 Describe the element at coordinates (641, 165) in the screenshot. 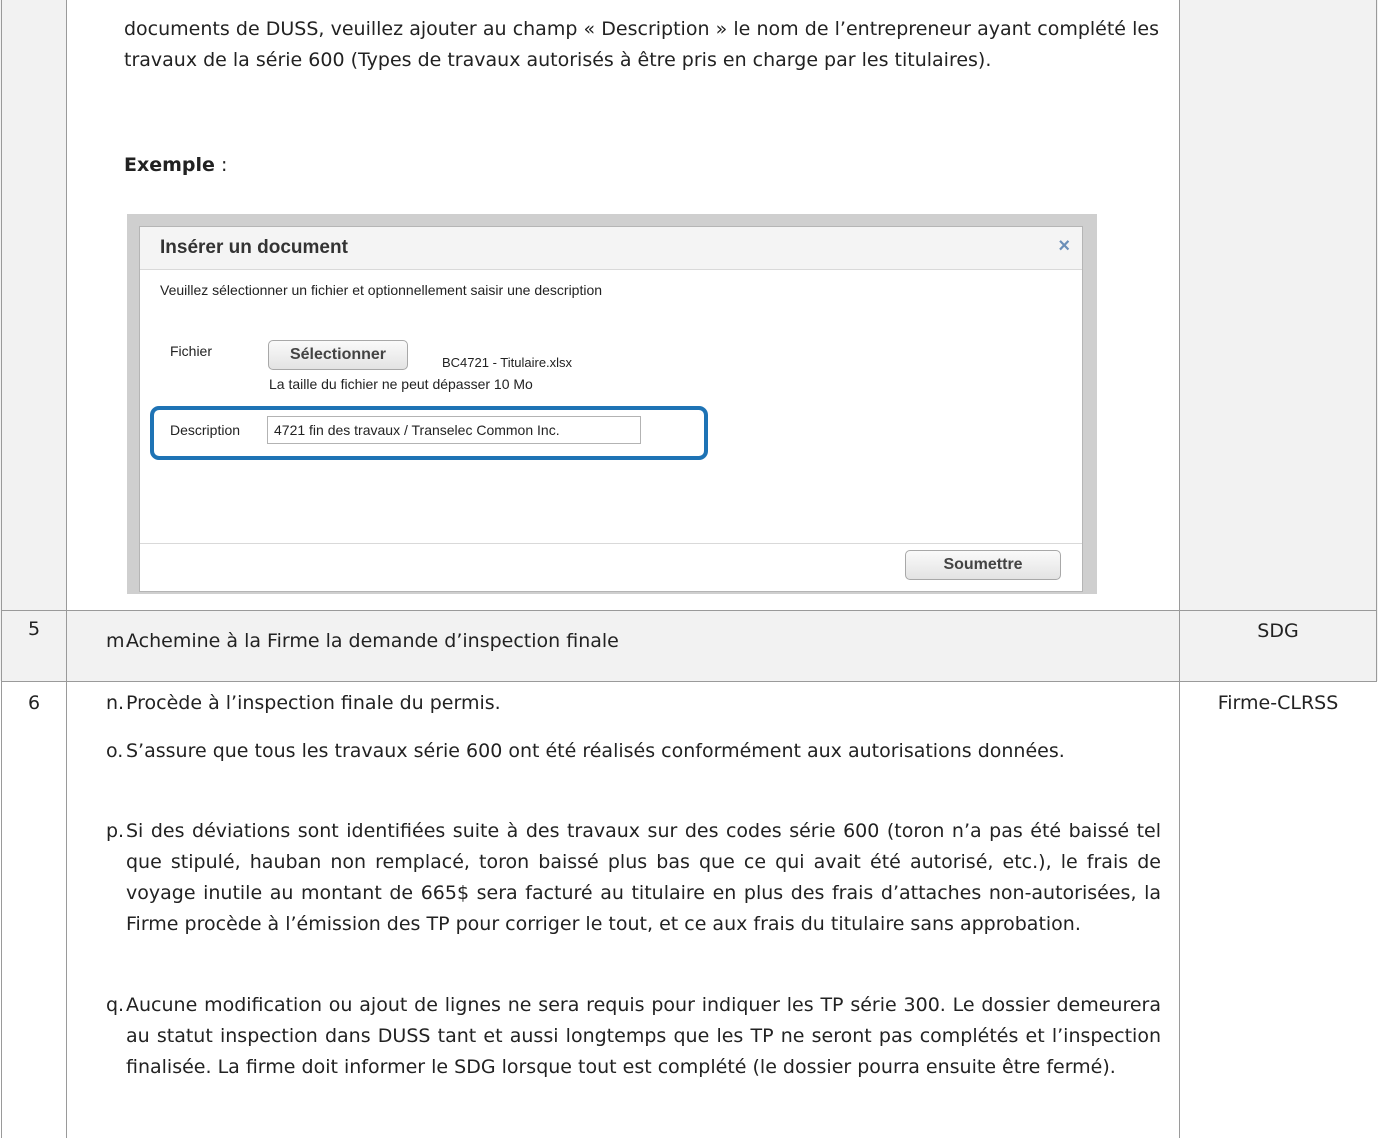

I see `example-heading: Exemple :` at that location.